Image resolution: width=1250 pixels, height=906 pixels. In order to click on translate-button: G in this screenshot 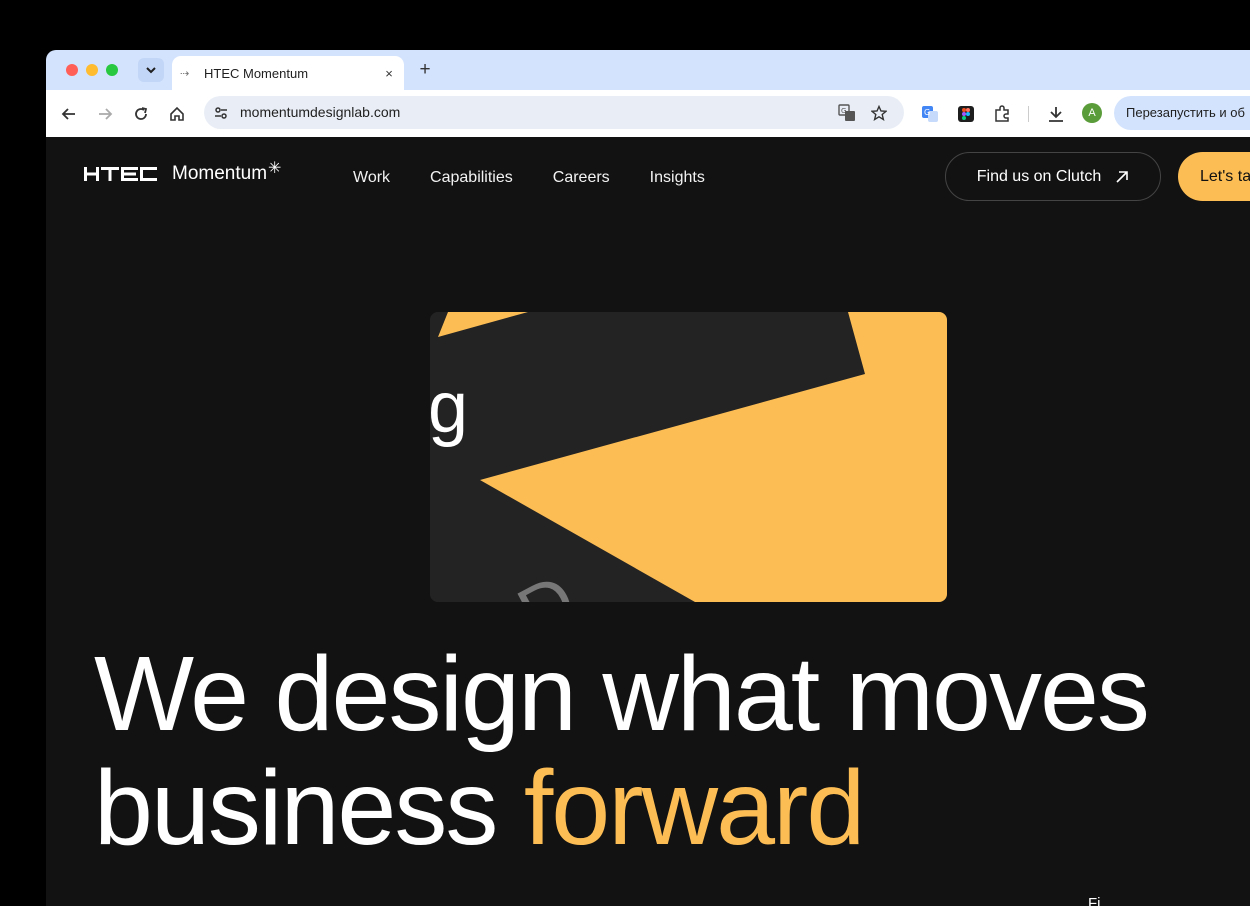, I will do `click(847, 113)`.